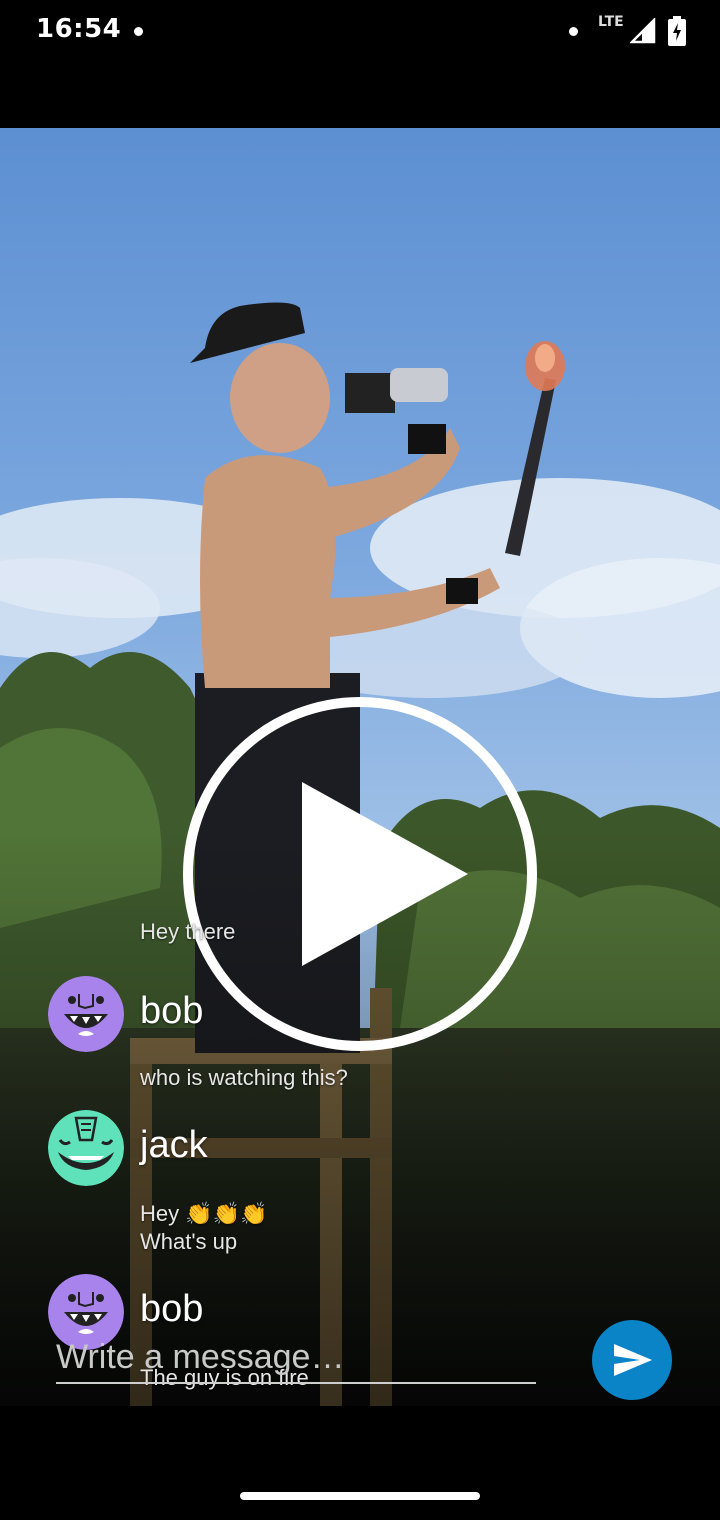 This screenshot has height=1520, width=720. Describe the element at coordinates (360, 32) in the screenshot. I see `status-bar: 16:54 LTE` at that location.